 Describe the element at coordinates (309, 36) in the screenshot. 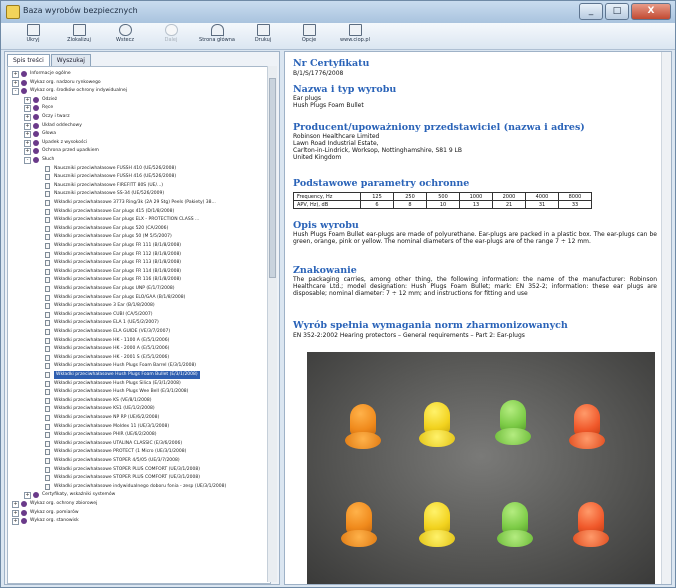

I see `options-button: Opcje` at that location.